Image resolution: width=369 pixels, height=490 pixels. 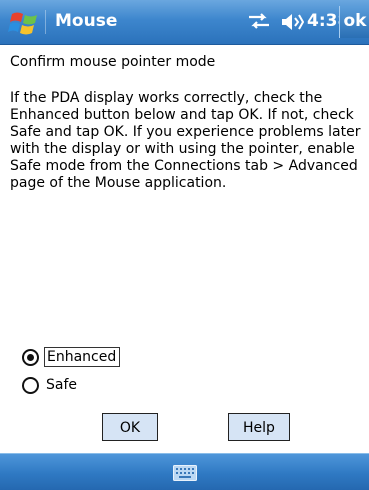 I want to click on keyboard-icon, so click(x=185, y=473).